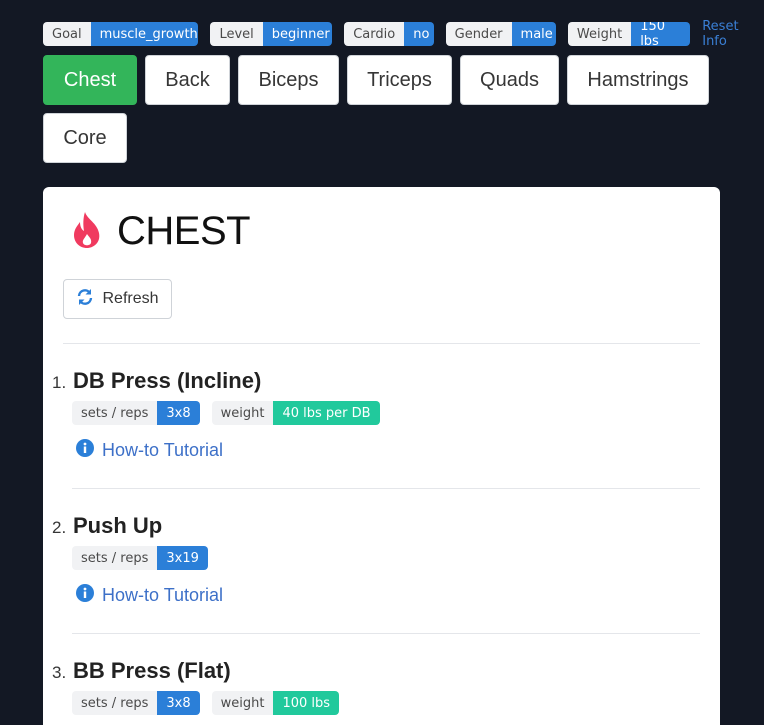 Image resolution: width=764 pixels, height=725 pixels. Describe the element at coordinates (187, 80) in the screenshot. I see `muscle-button-back: Back` at that location.